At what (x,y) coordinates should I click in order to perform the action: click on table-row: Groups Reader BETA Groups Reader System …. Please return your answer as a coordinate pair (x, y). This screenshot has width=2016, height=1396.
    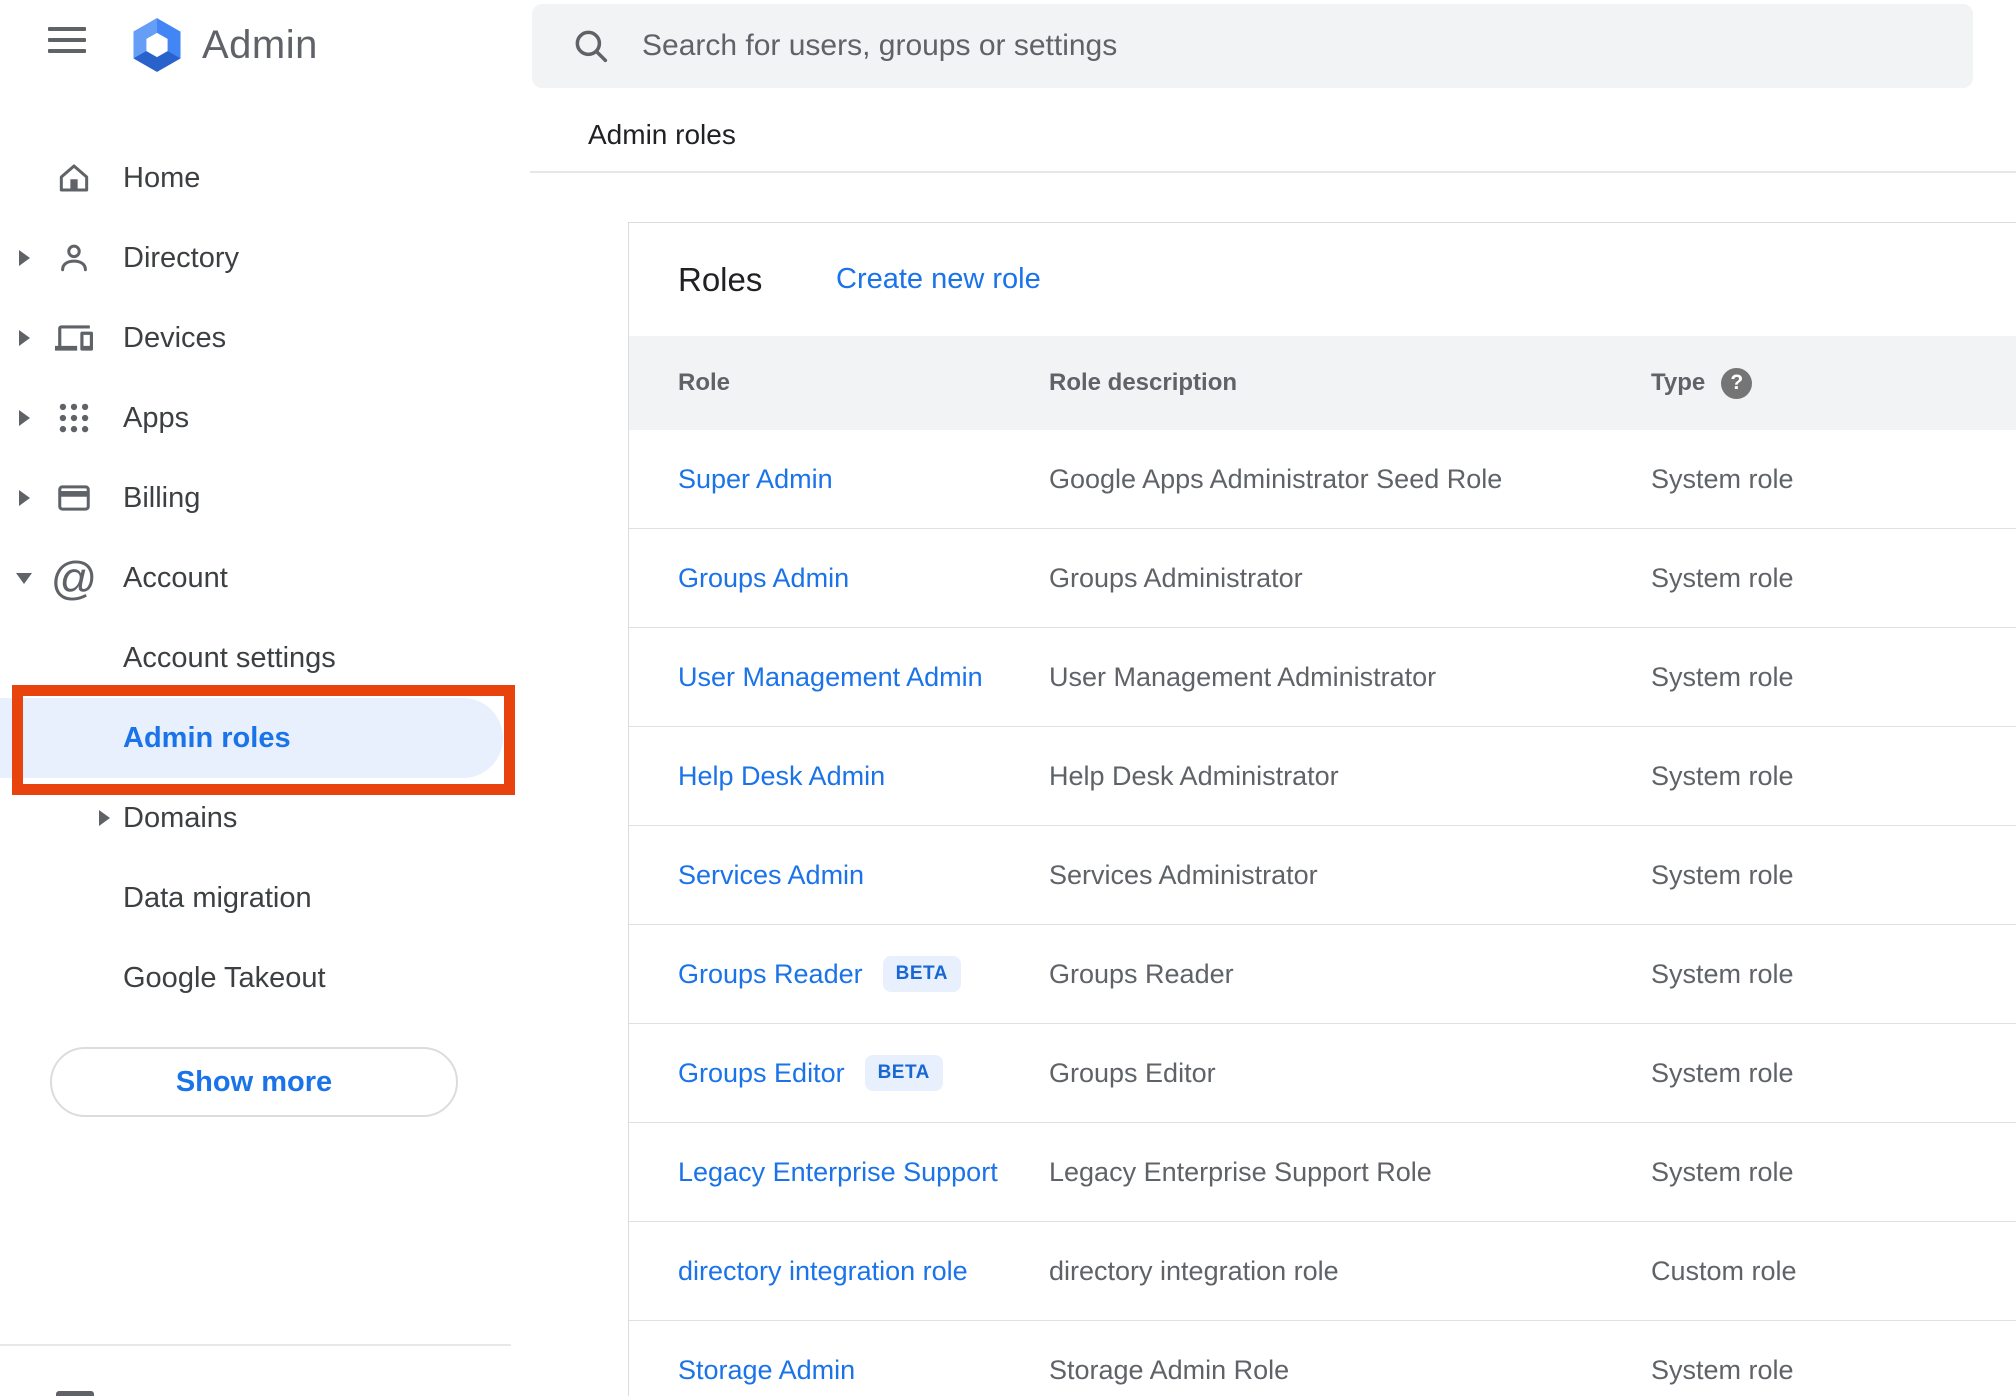
    Looking at the image, I should click on (1322, 974).